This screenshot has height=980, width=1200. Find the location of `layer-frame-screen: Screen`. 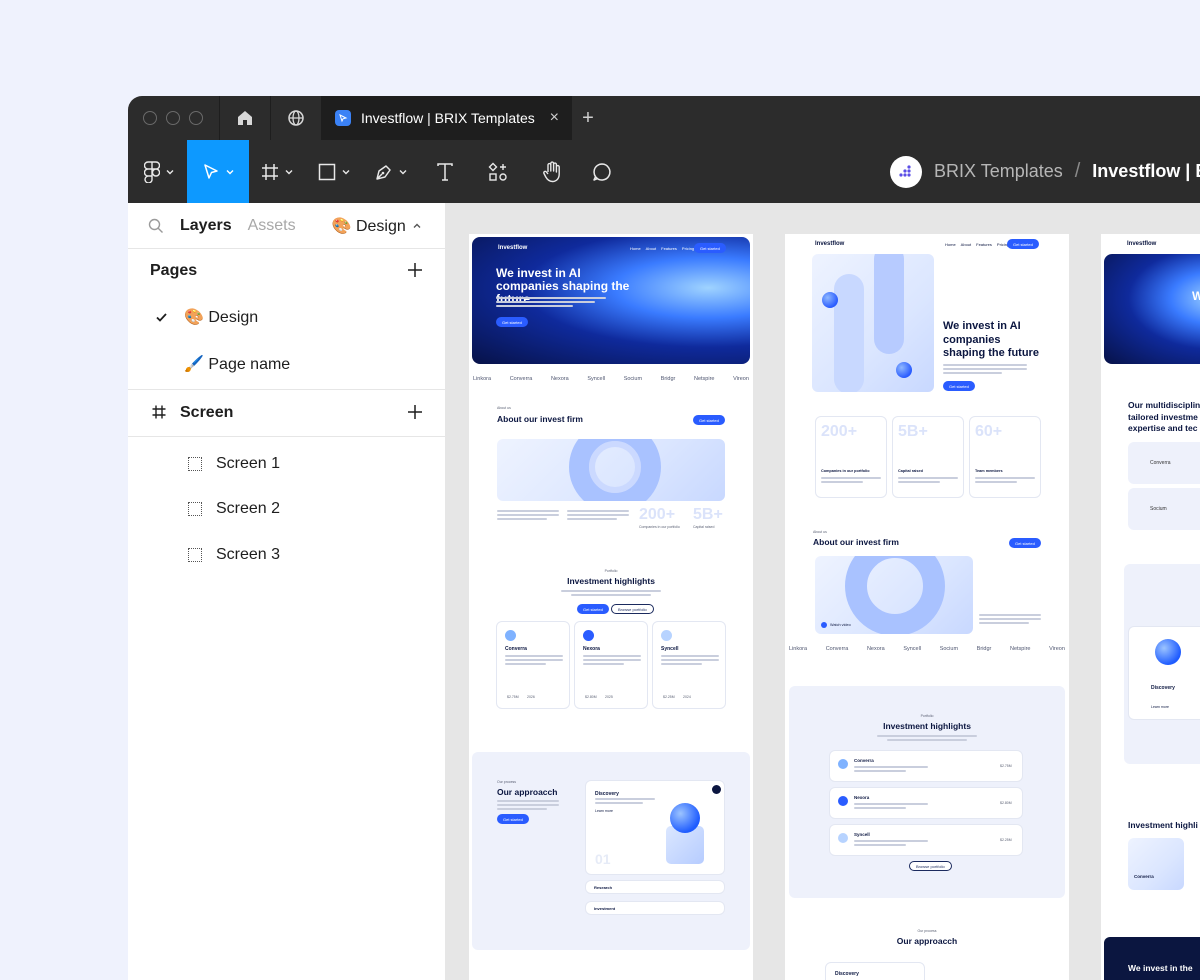

layer-frame-screen: Screen is located at coordinates (286, 413).